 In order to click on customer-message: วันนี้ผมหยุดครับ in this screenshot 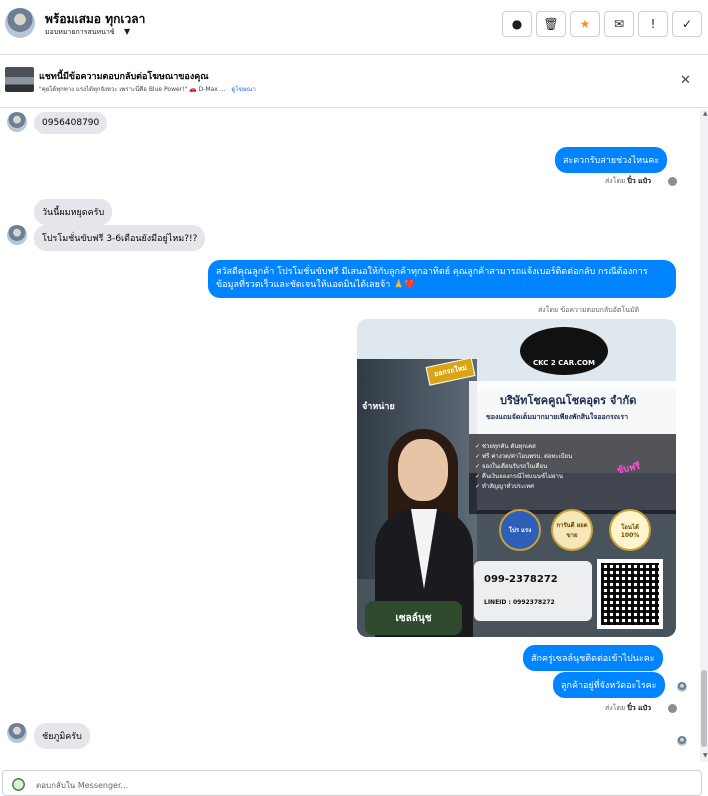, I will do `click(73, 212)`.